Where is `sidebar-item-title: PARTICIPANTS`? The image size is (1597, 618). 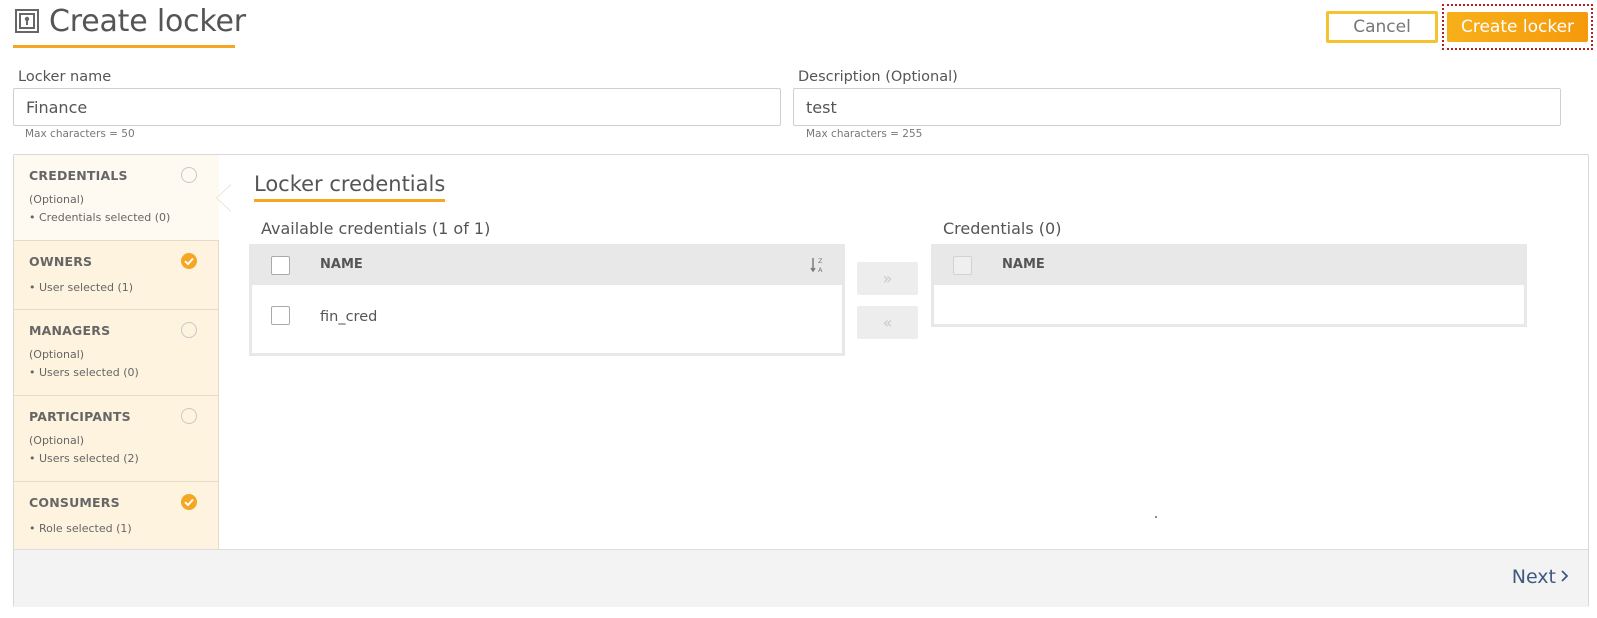 sidebar-item-title: PARTICIPANTS is located at coordinates (80, 416).